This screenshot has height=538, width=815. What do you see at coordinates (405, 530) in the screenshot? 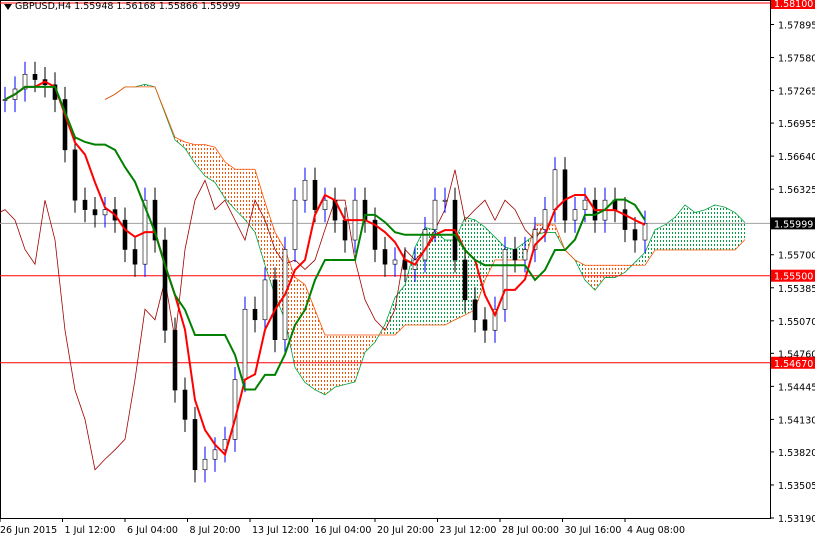
I see `x-tick-label: 20 Jul 20:00` at bounding box center [405, 530].